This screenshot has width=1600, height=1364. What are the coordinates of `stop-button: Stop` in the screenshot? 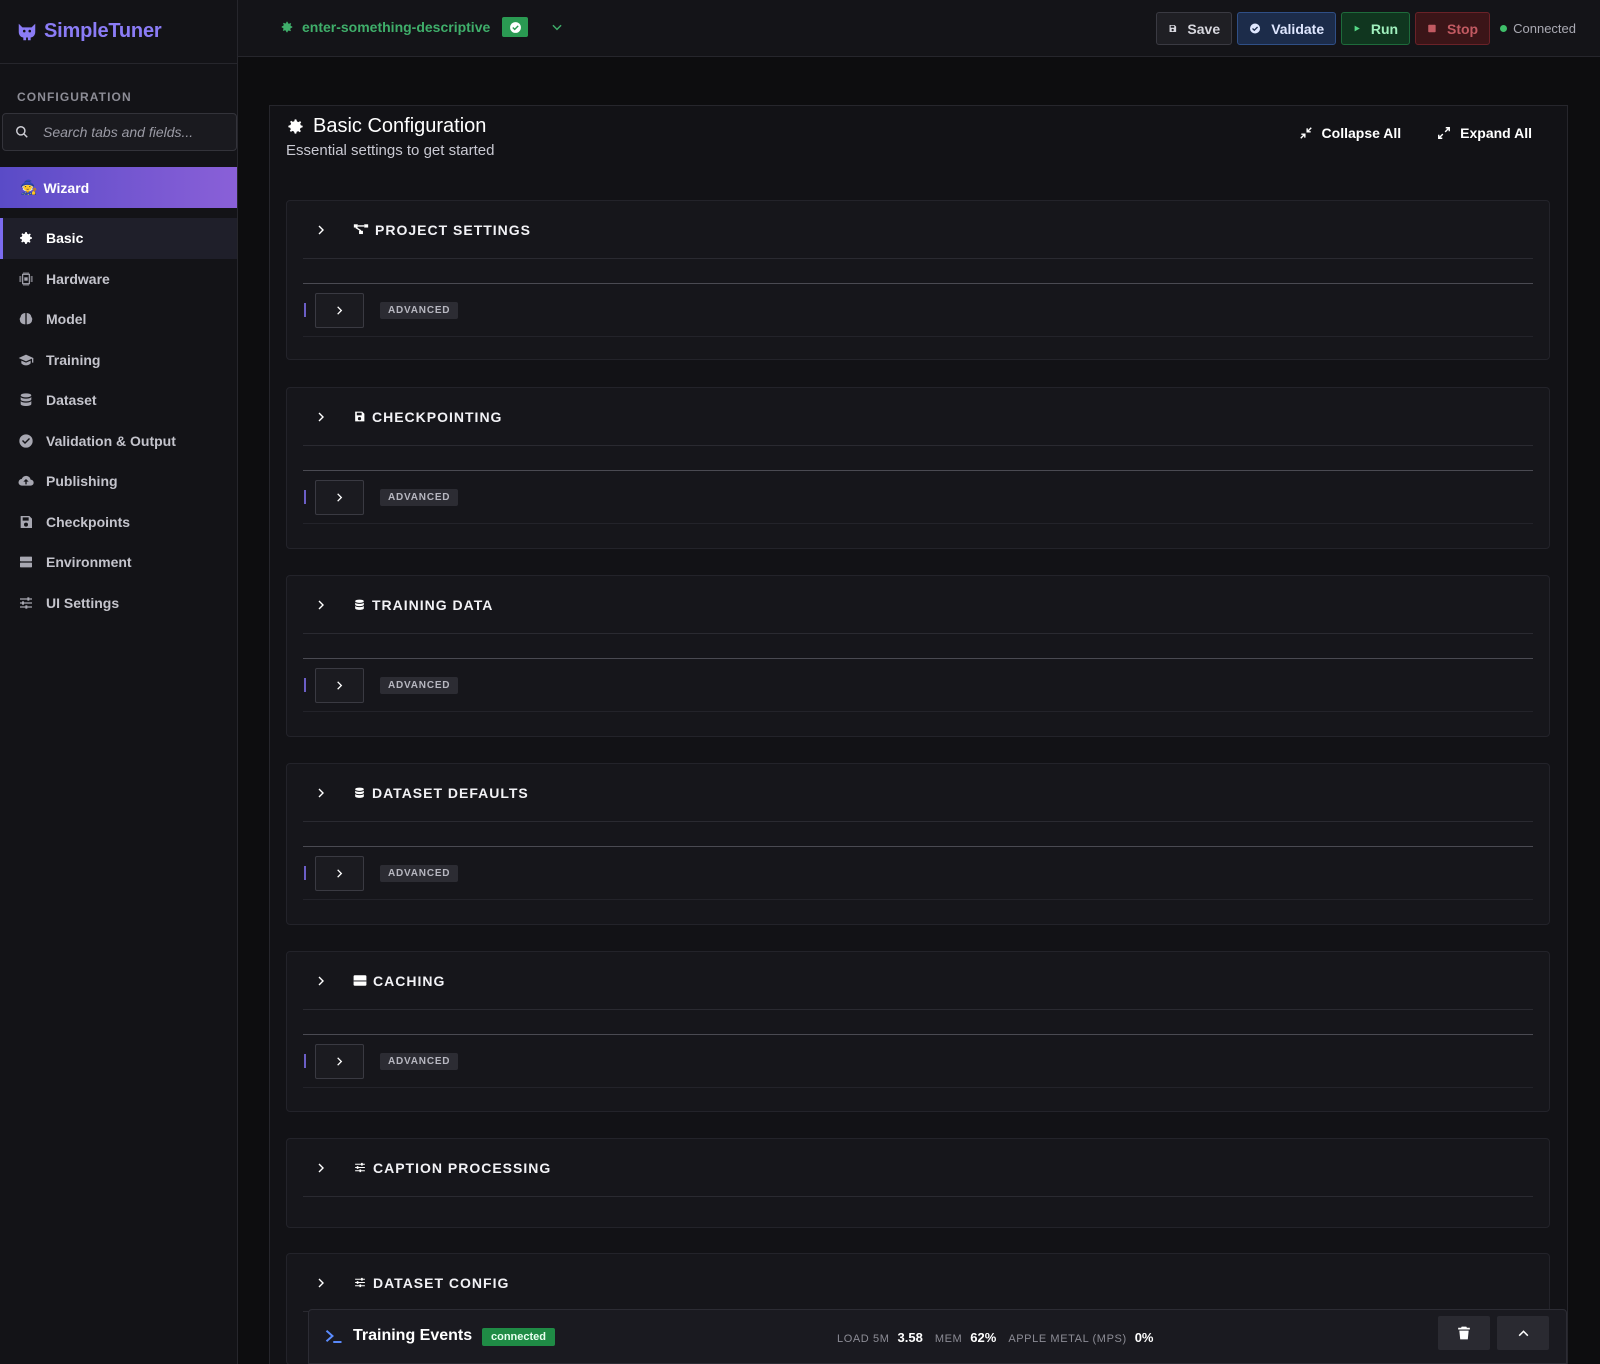 It's located at (1453, 28).